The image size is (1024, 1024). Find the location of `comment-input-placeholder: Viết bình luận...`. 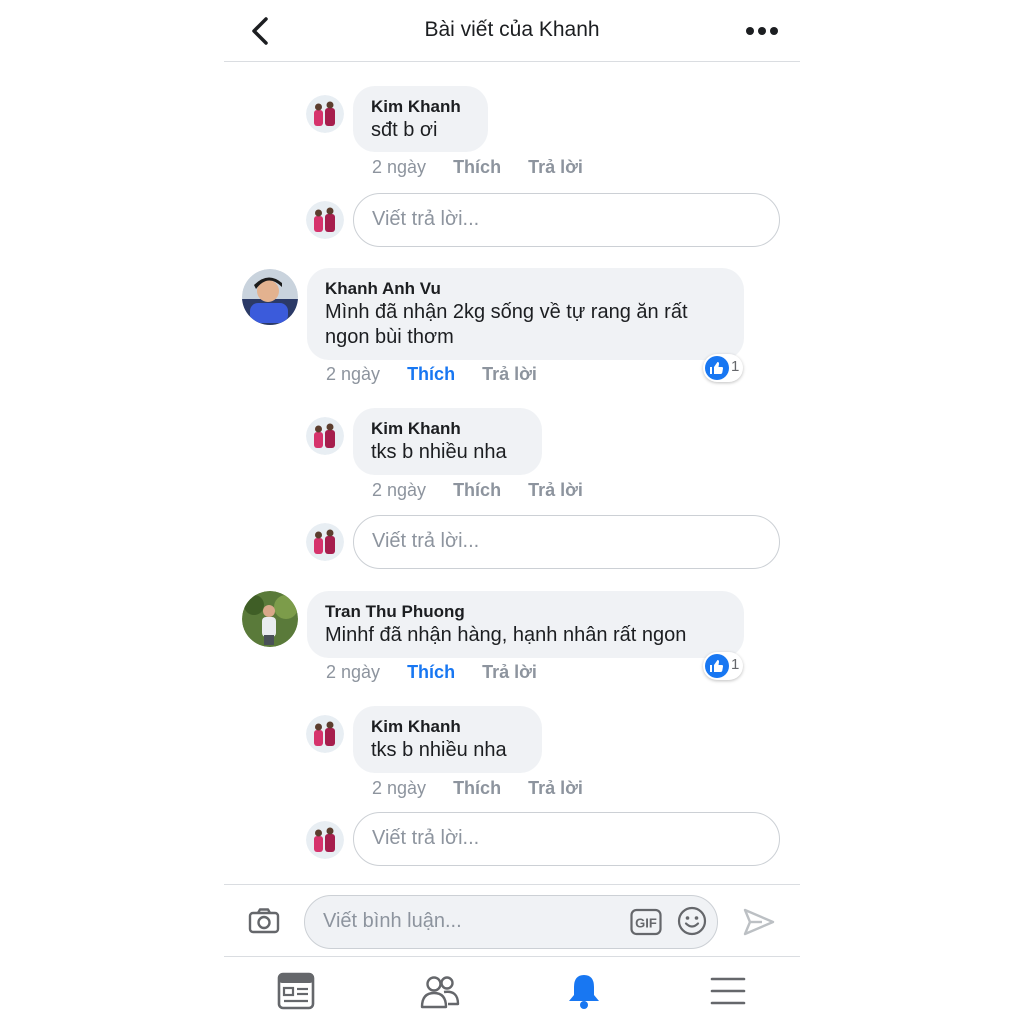

comment-input-placeholder: Viết bình luận... is located at coordinates (392, 921).